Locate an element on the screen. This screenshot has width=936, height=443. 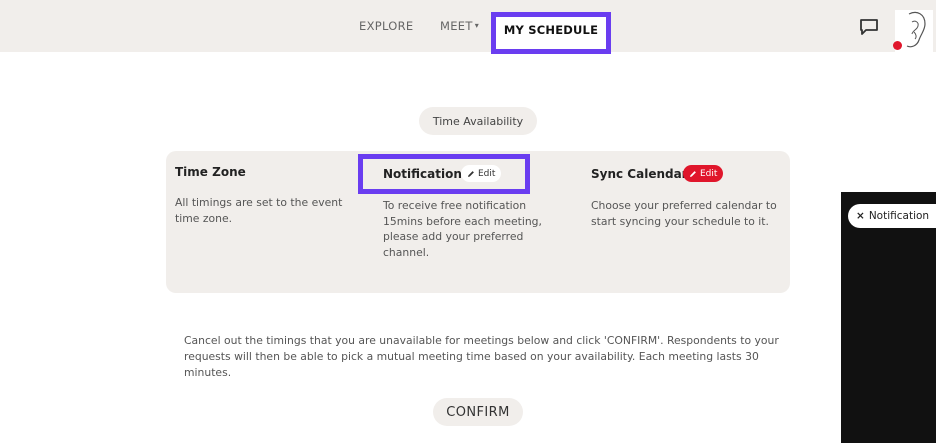
time-zone-title: Time Zone is located at coordinates (210, 172).